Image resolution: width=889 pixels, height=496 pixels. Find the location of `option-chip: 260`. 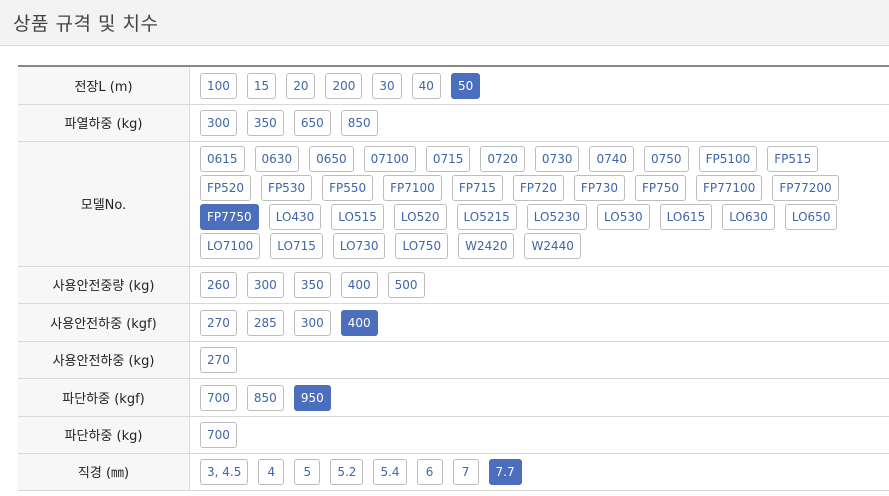

option-chip: 260 is located at coordinates (218, 285).